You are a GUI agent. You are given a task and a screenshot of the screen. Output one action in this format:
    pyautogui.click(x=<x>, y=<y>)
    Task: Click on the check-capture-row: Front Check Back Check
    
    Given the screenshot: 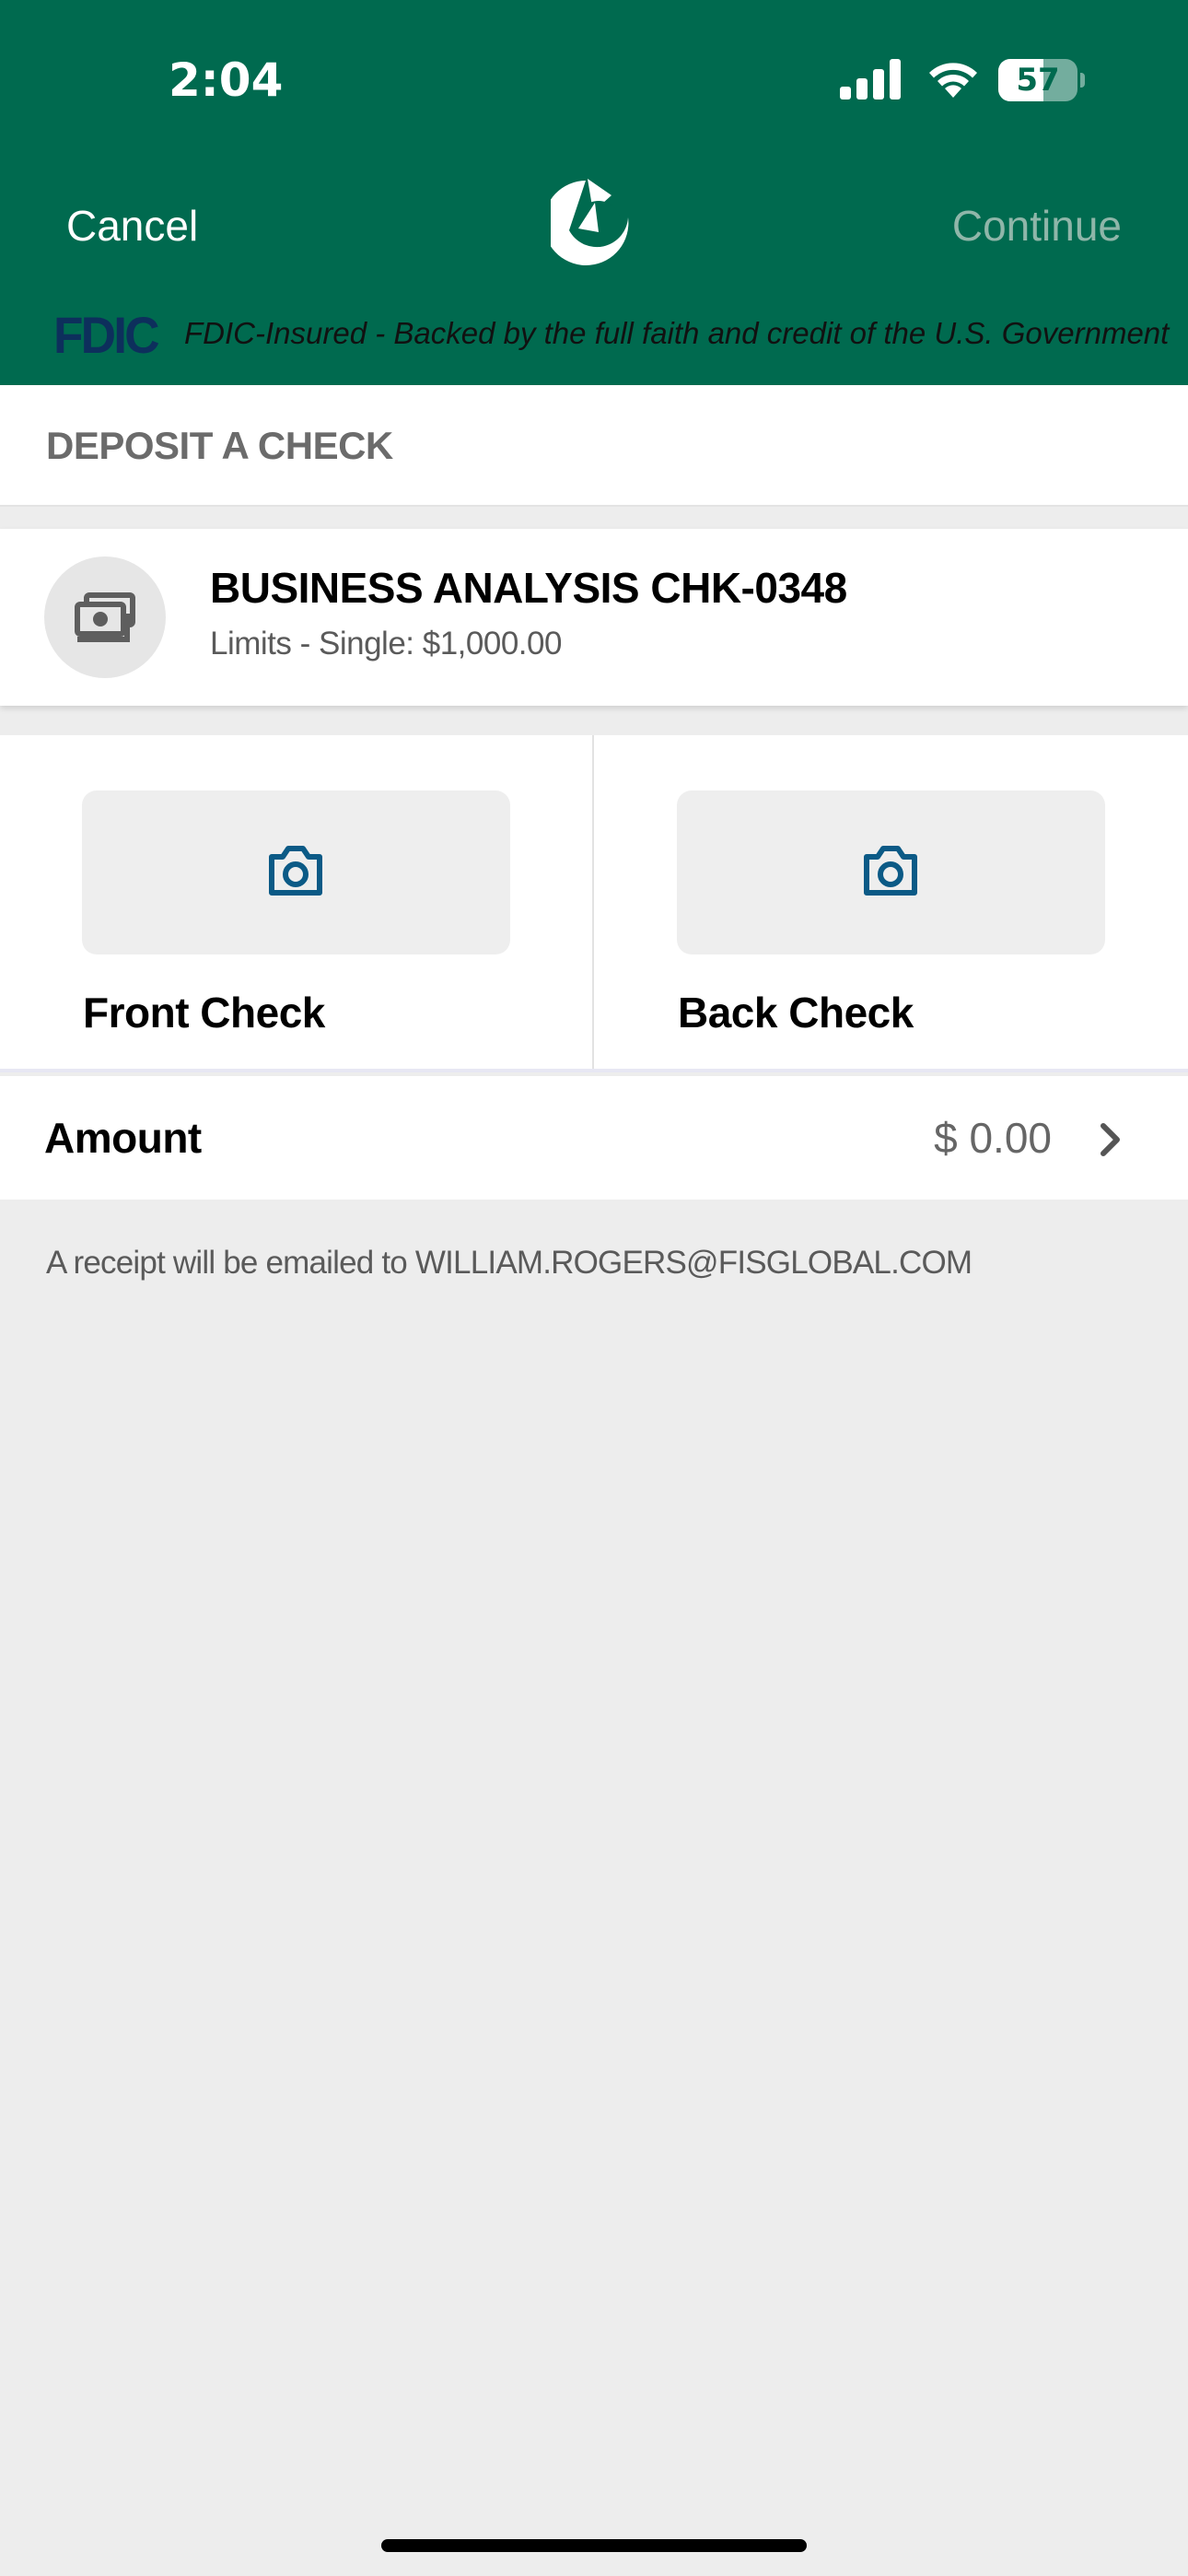 What is the action you would take?
    pyautogui.click(x=594, y=903)
    